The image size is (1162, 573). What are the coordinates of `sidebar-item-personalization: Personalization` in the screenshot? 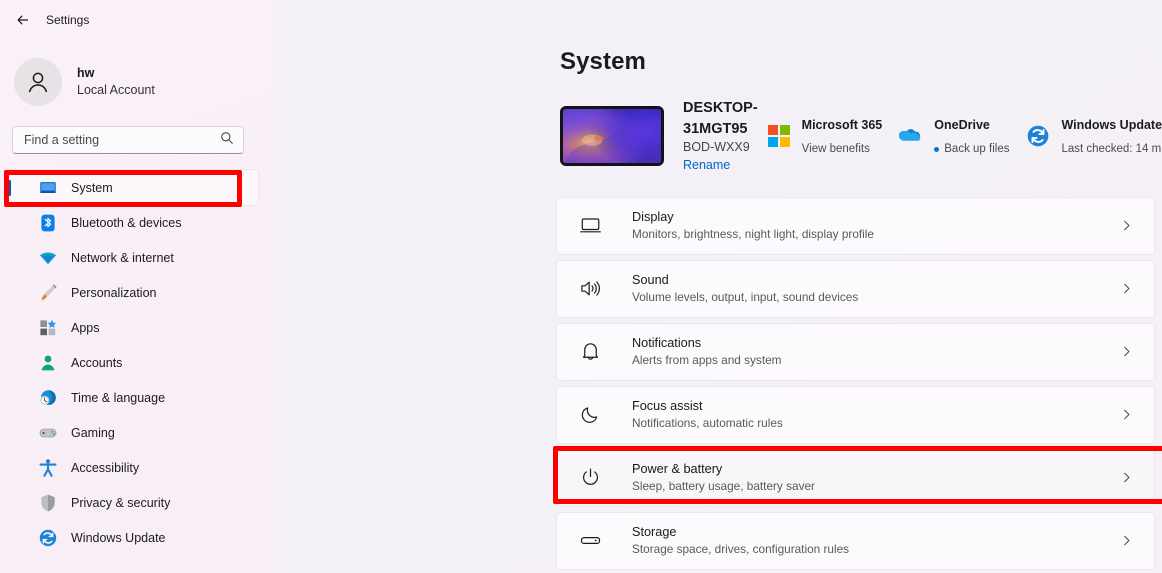 It's located at (131, 292).